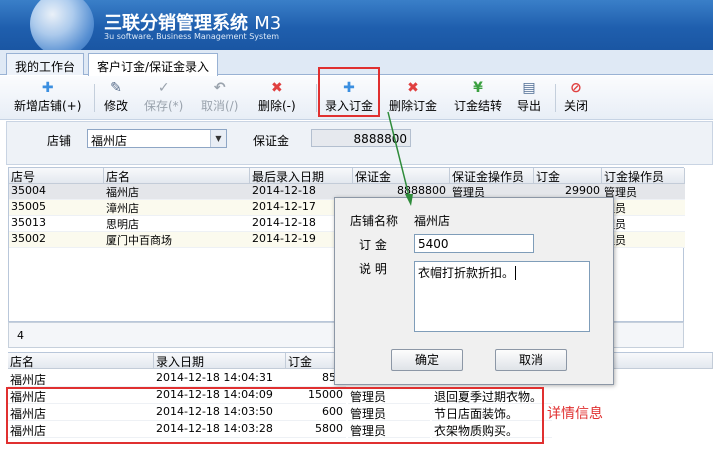 Image resolution: width=713 pixels, height=455 pixels. What do you see at coordinates (45, 64) in the screenshot?
I see `tab-my-workbench: 我的工作台` at bounding box center [45, 64].